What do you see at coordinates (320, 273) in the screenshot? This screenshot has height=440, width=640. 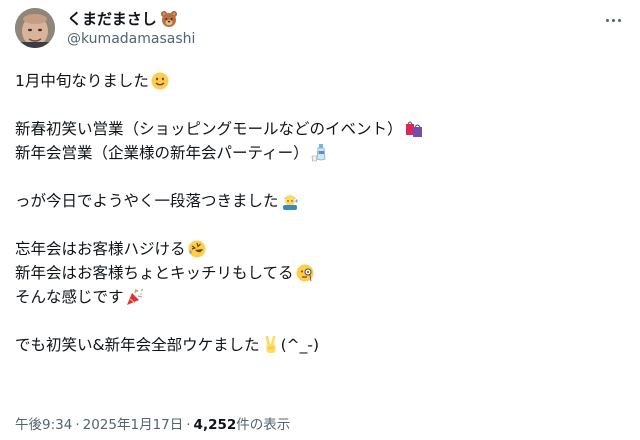 I see `post-line: 新年会はお客様ちょとキッチリもしてる` at bounding box center [320, 273].